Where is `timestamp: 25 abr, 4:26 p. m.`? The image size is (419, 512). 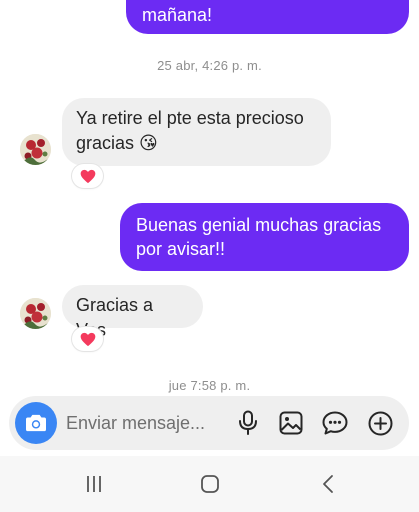 timestamp: 25 abr, 4:26 p. m. is located at coordinates (209, 65).